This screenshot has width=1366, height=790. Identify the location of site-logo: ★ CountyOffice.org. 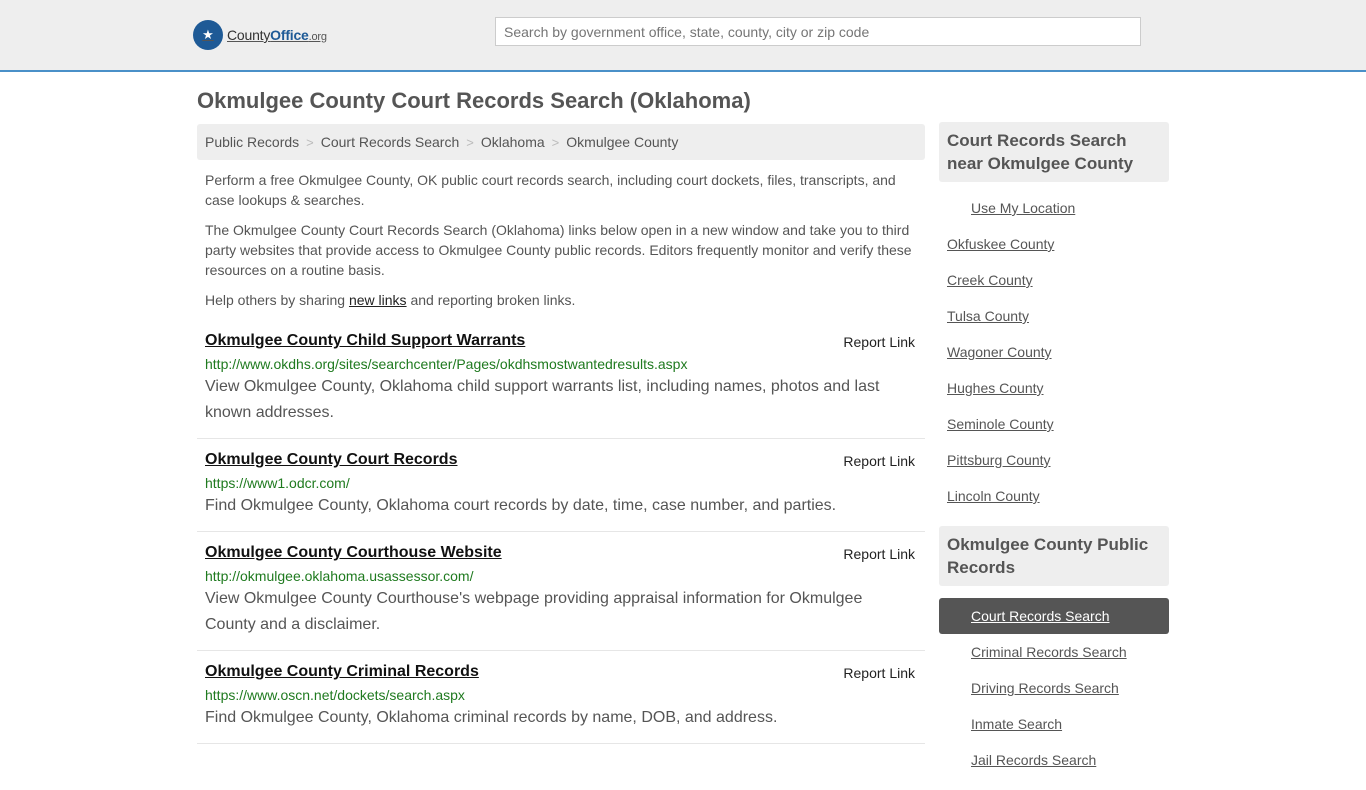
(260, 35).